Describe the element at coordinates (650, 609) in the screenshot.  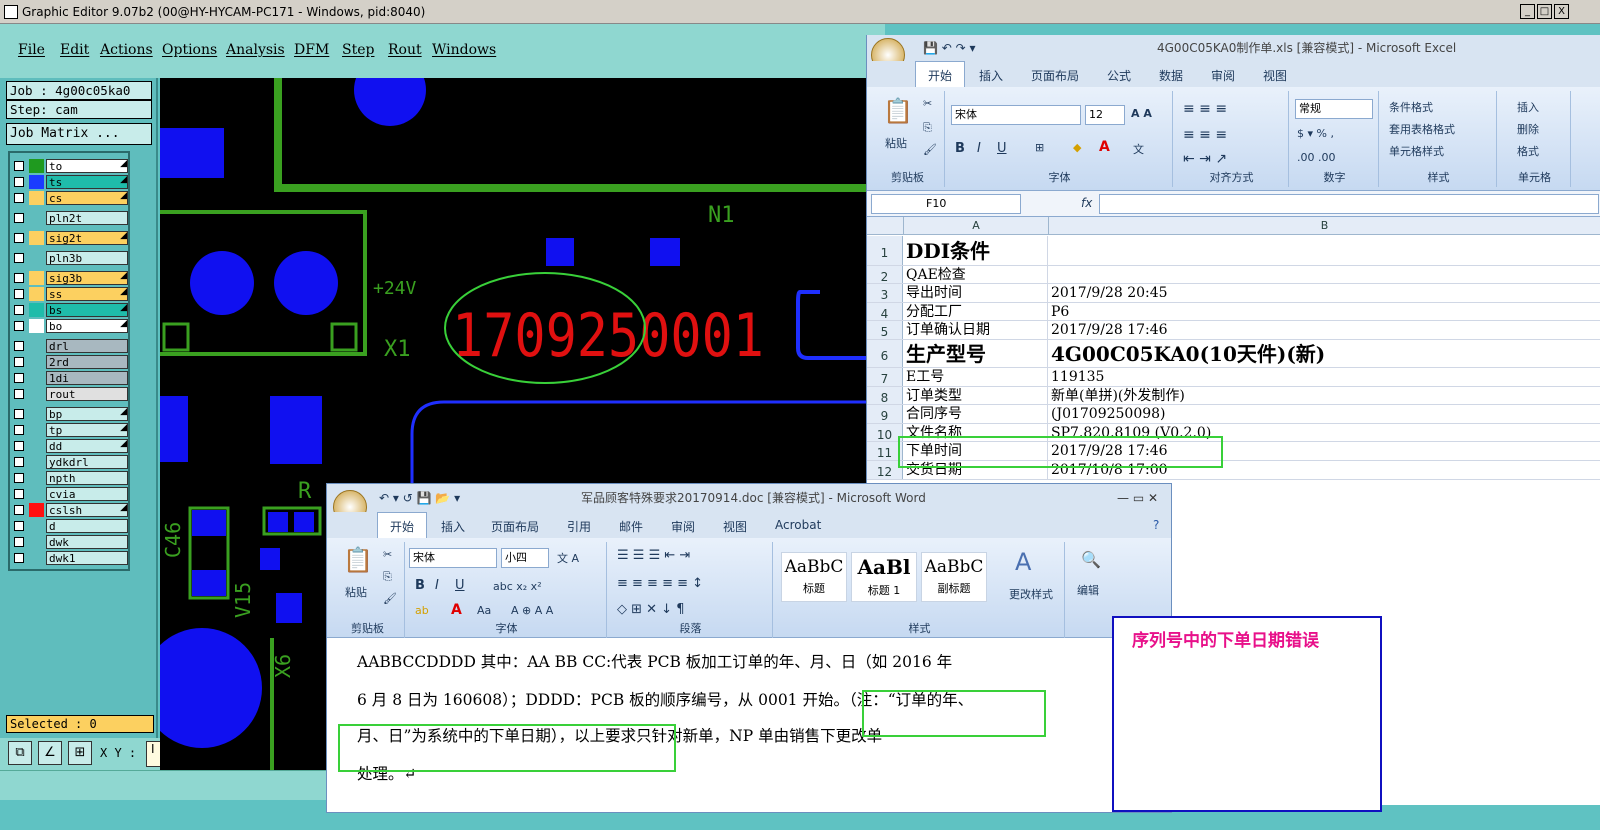
I see `shading-icons: ◇ ⊞ ✕ ↓ ¶` at that location.